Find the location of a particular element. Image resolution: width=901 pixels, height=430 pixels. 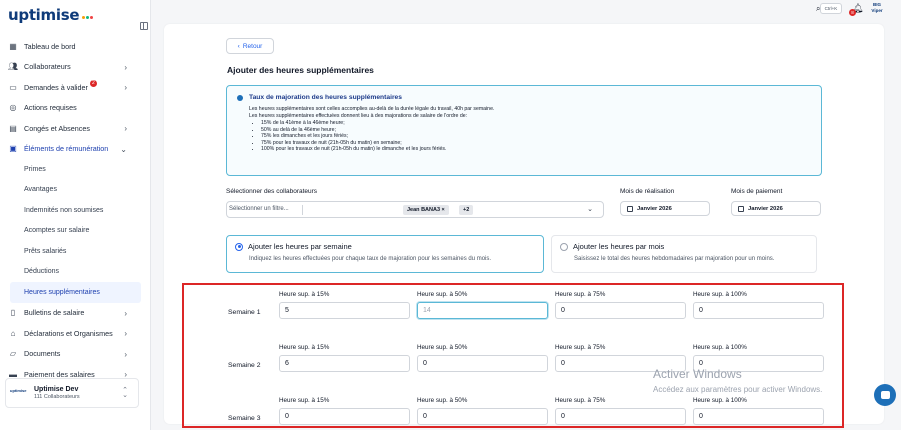

sidebar-item-demandes: ▭ Demandes à valider 2 › is located at coordinates (75, 87).